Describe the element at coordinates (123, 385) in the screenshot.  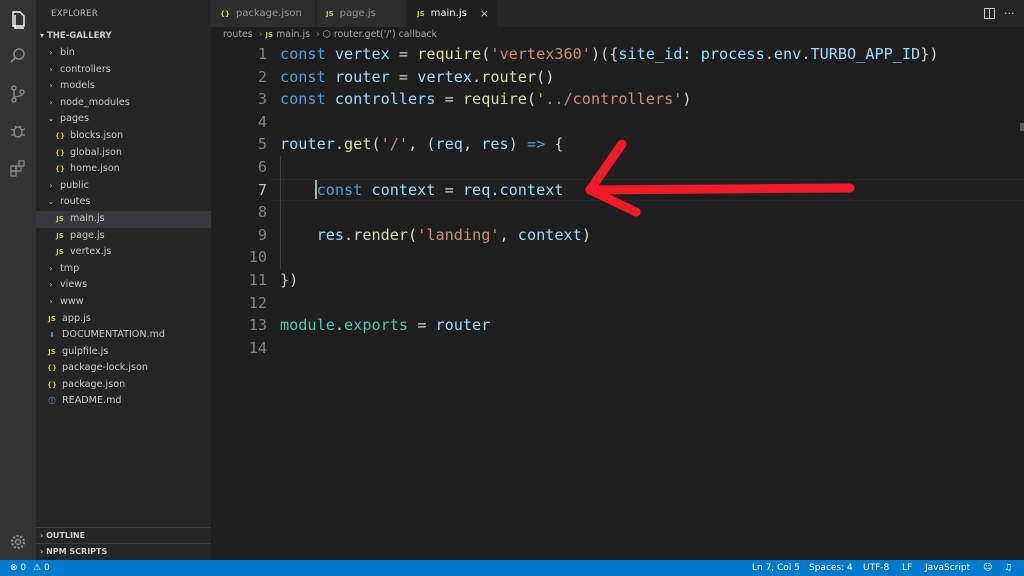
I see `tree-item: {} package.json` at that location.